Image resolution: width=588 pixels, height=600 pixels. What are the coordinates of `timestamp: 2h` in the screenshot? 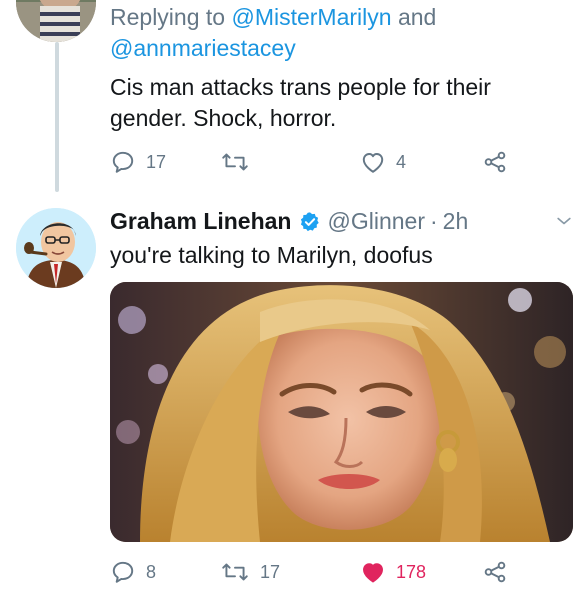 It's located at (456, 221).